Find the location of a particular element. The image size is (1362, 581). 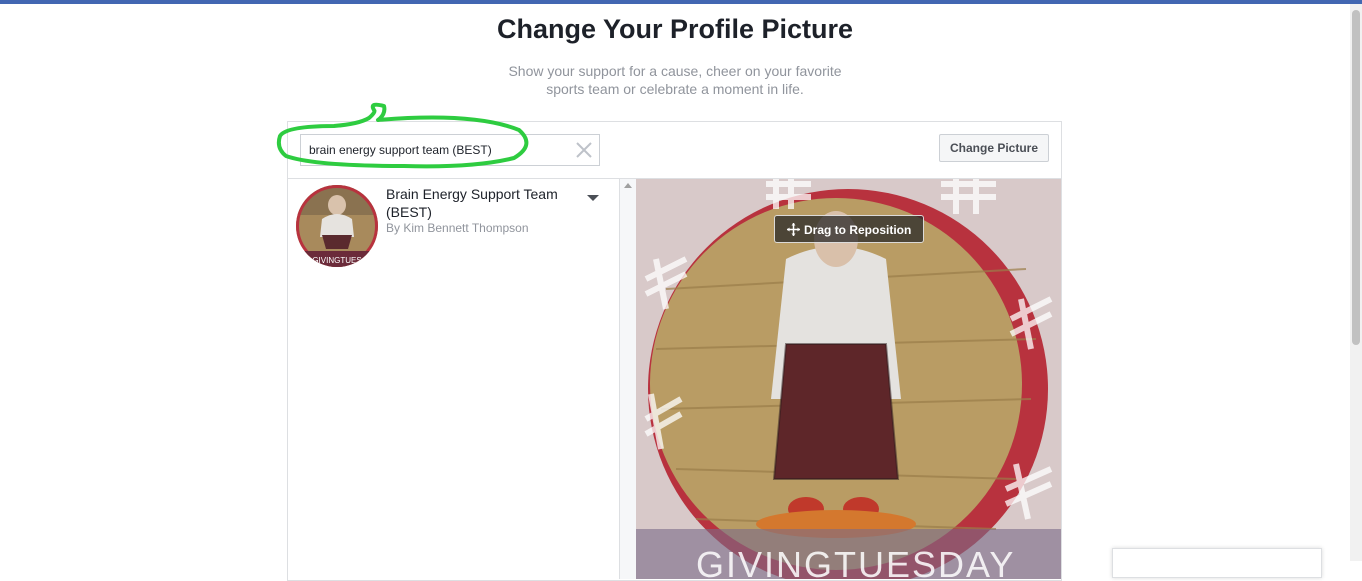

scroll-up-arrow-icon is located at coordinates (628, 185).